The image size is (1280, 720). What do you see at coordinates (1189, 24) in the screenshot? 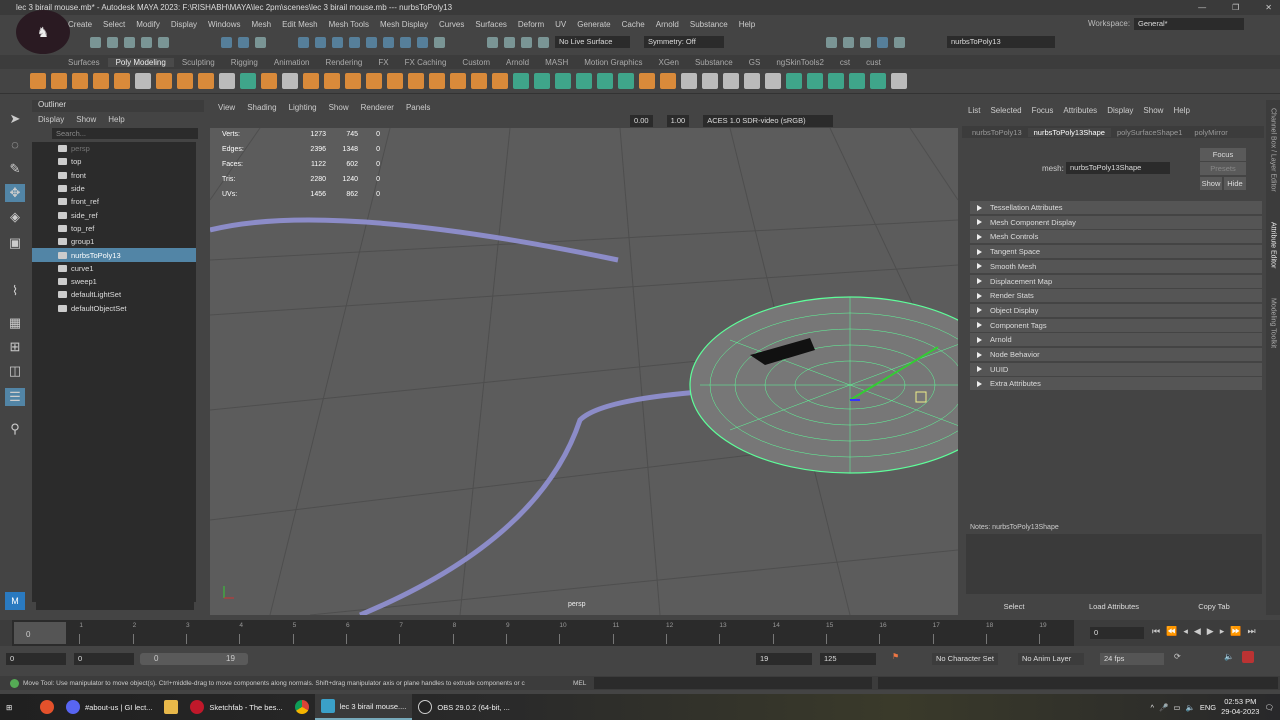
I see `workspace-select: General*` at bounding box center [1189, 24].